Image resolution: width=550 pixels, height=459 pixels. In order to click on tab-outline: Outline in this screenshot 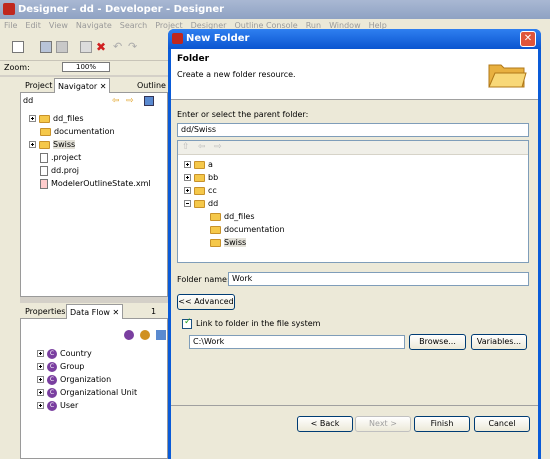, I will do `click(151, 85)`.